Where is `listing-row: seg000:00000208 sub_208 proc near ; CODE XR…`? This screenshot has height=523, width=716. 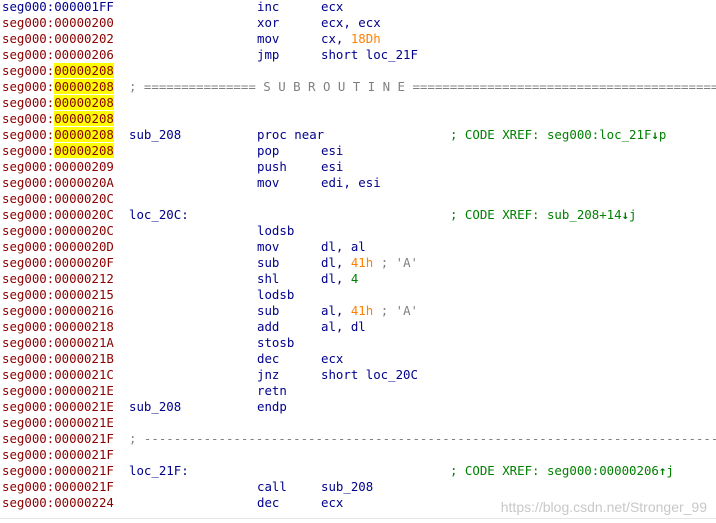
listing-row: seg000:00000208 sub_208 proc near ; CODE XR… is located at coordinates (358, 135).